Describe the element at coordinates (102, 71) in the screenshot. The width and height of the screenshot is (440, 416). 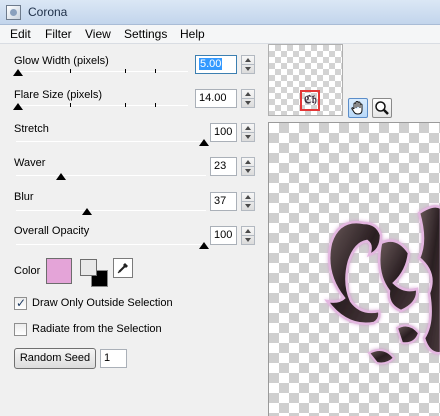
I see `glow-width-track` at that location.